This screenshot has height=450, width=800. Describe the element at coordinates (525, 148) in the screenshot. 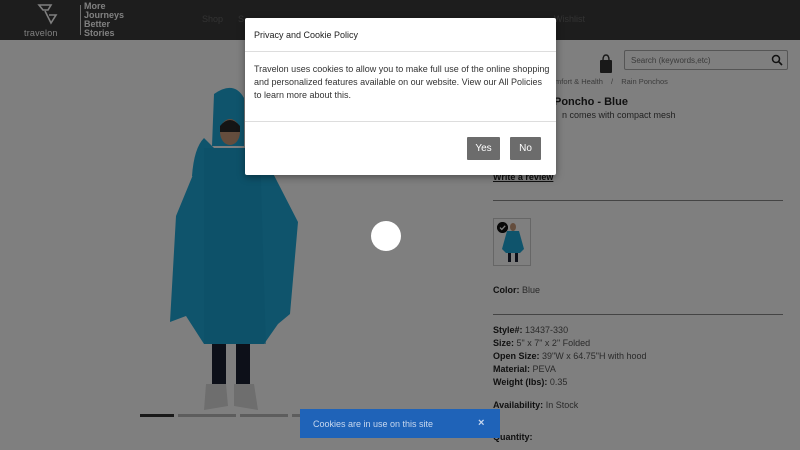

I see `no-button: No` at that location.